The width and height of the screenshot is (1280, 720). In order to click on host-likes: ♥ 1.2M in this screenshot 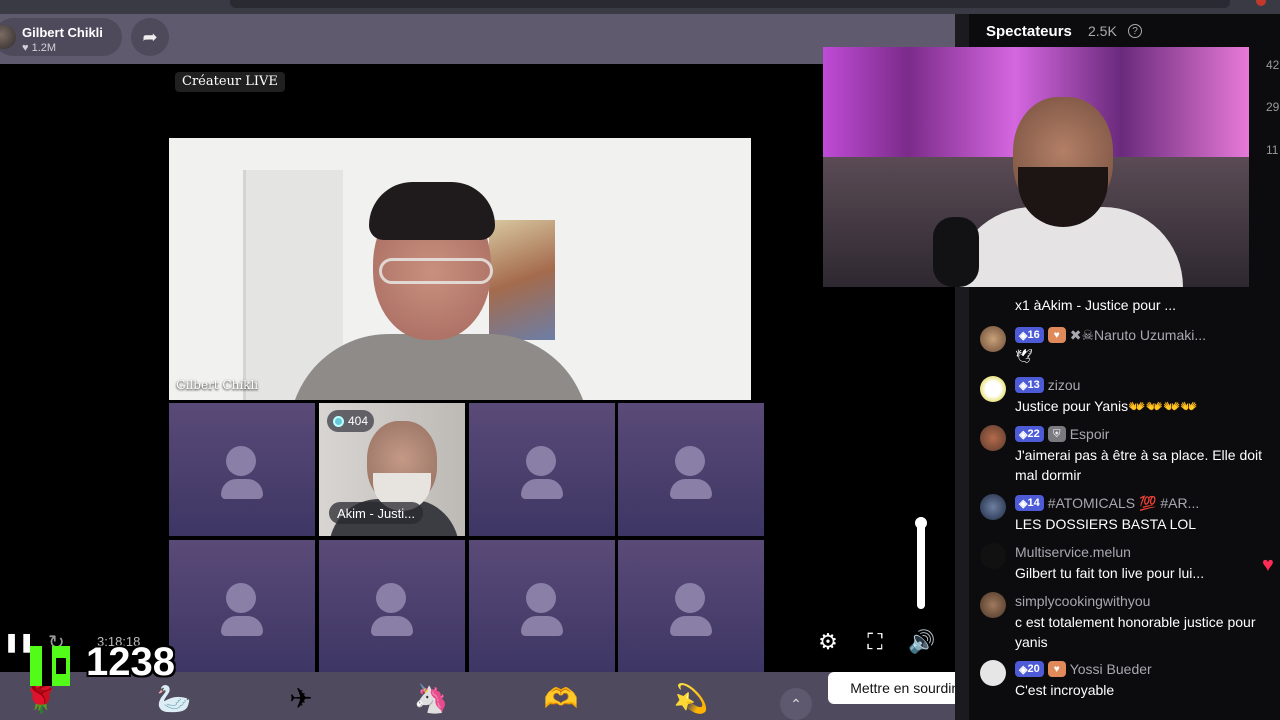, I will do `click(39, 48)`.